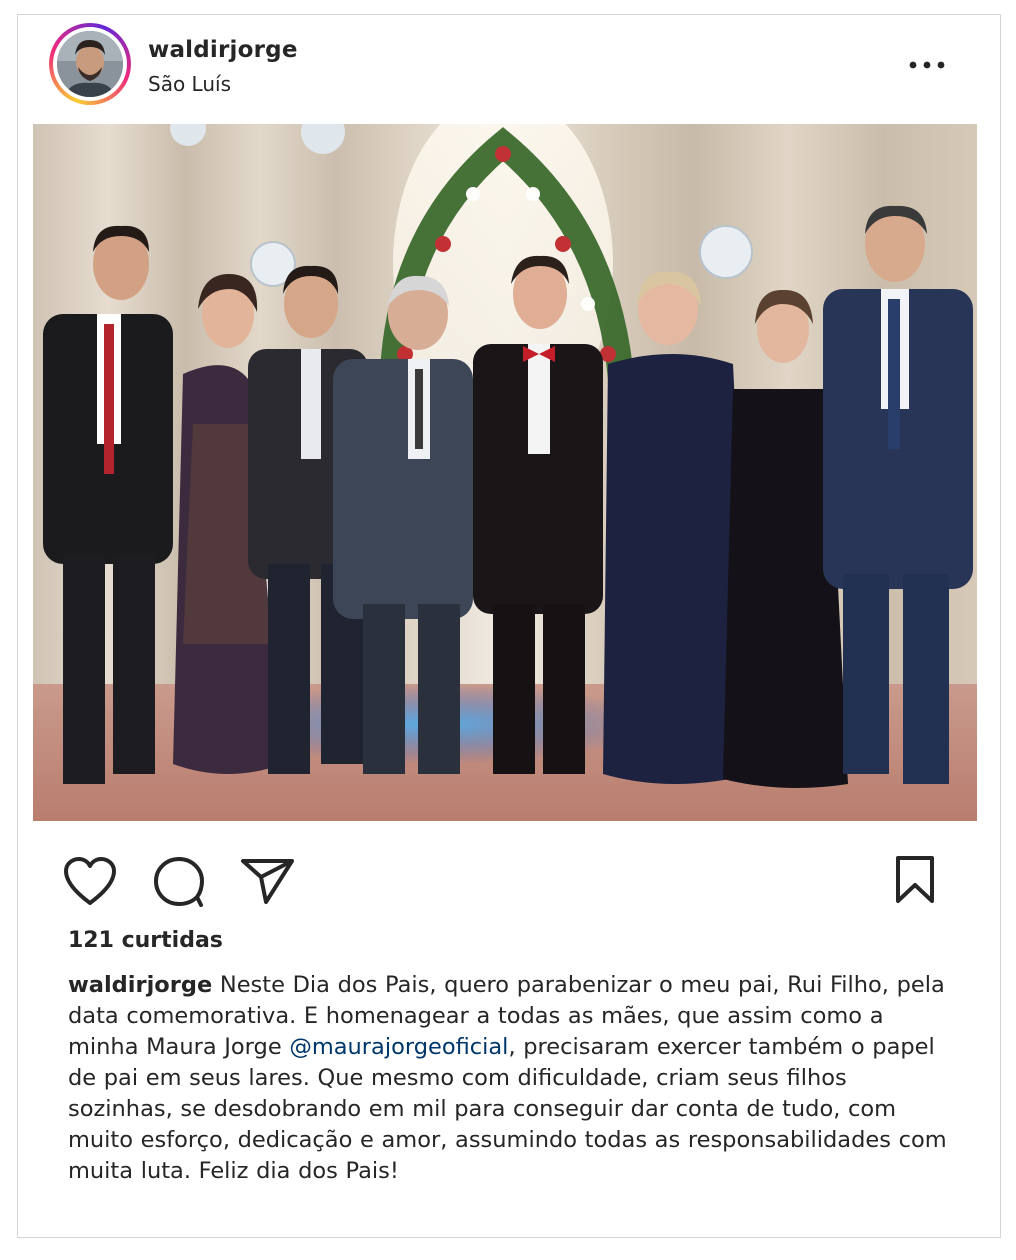 The image size is (1016, 1260). I want to click on avatar-gap, so click(90, 64).